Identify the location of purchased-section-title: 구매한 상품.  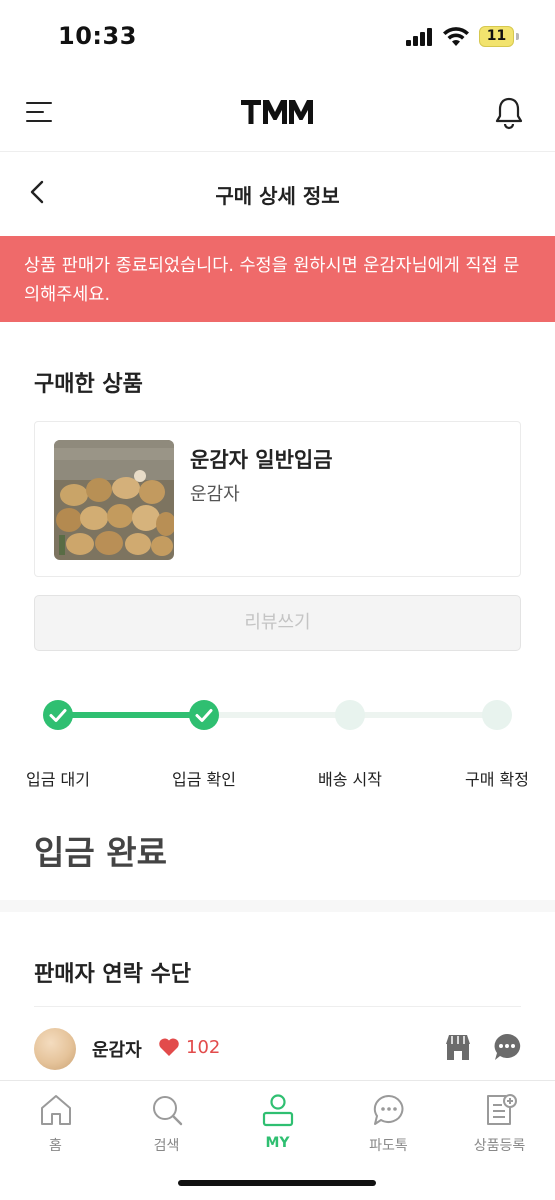
(88, 384).